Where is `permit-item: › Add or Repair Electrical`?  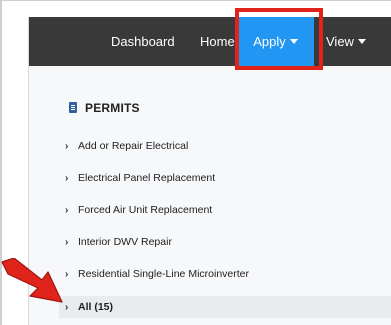
permit-item: › Add or Repair Electrical is located at coordinates (228, 146).